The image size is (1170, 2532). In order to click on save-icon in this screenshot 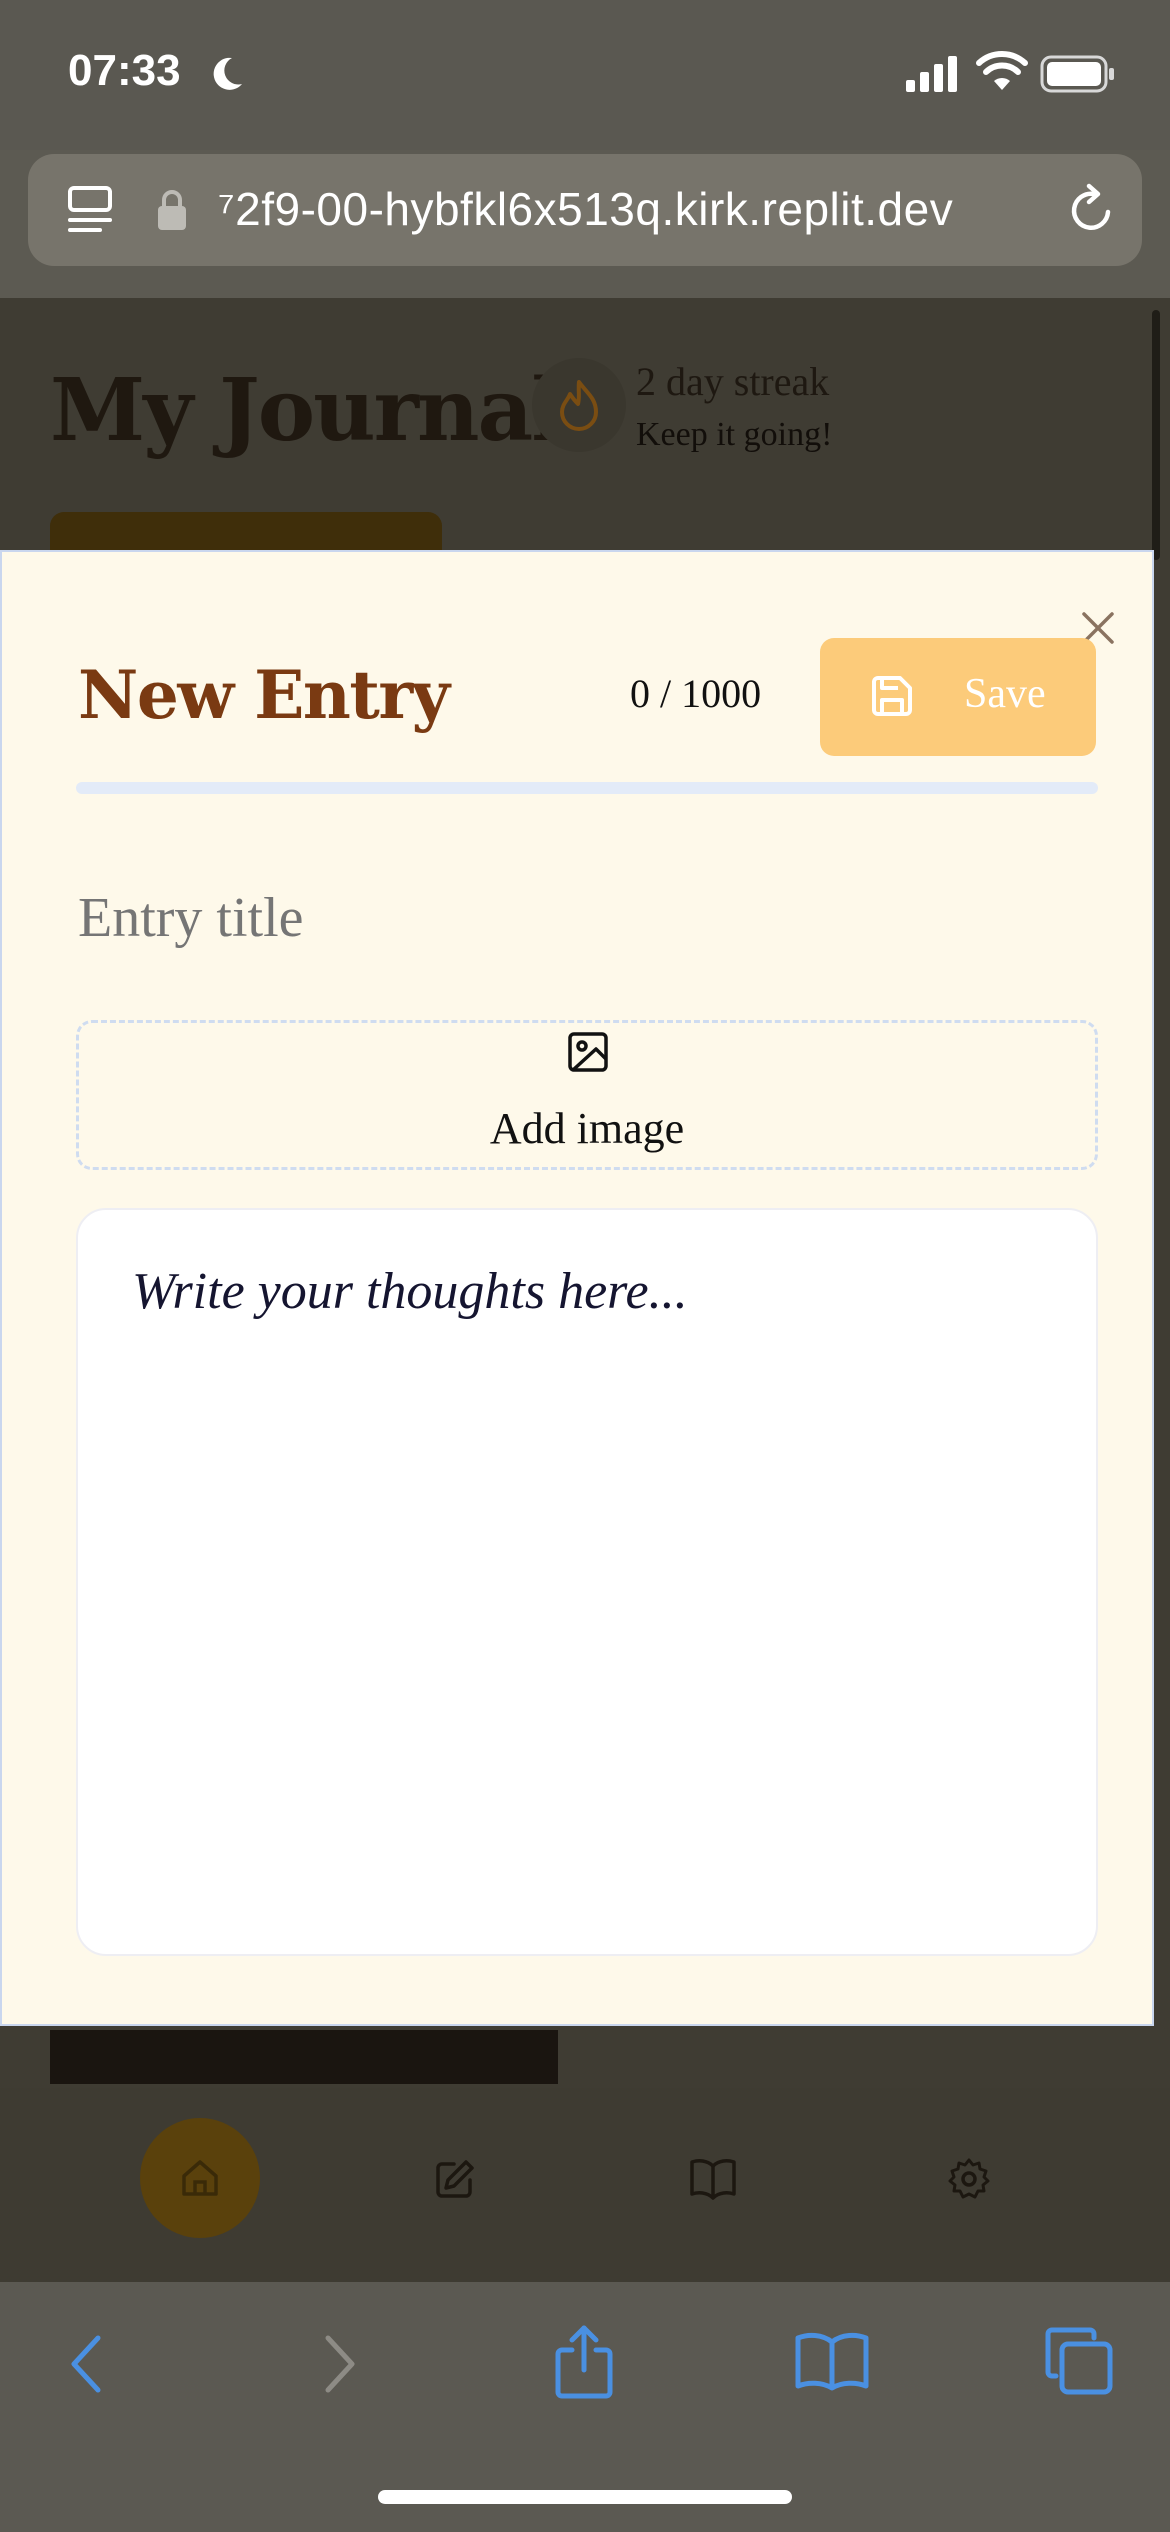, I will do `click(892, 696)`.